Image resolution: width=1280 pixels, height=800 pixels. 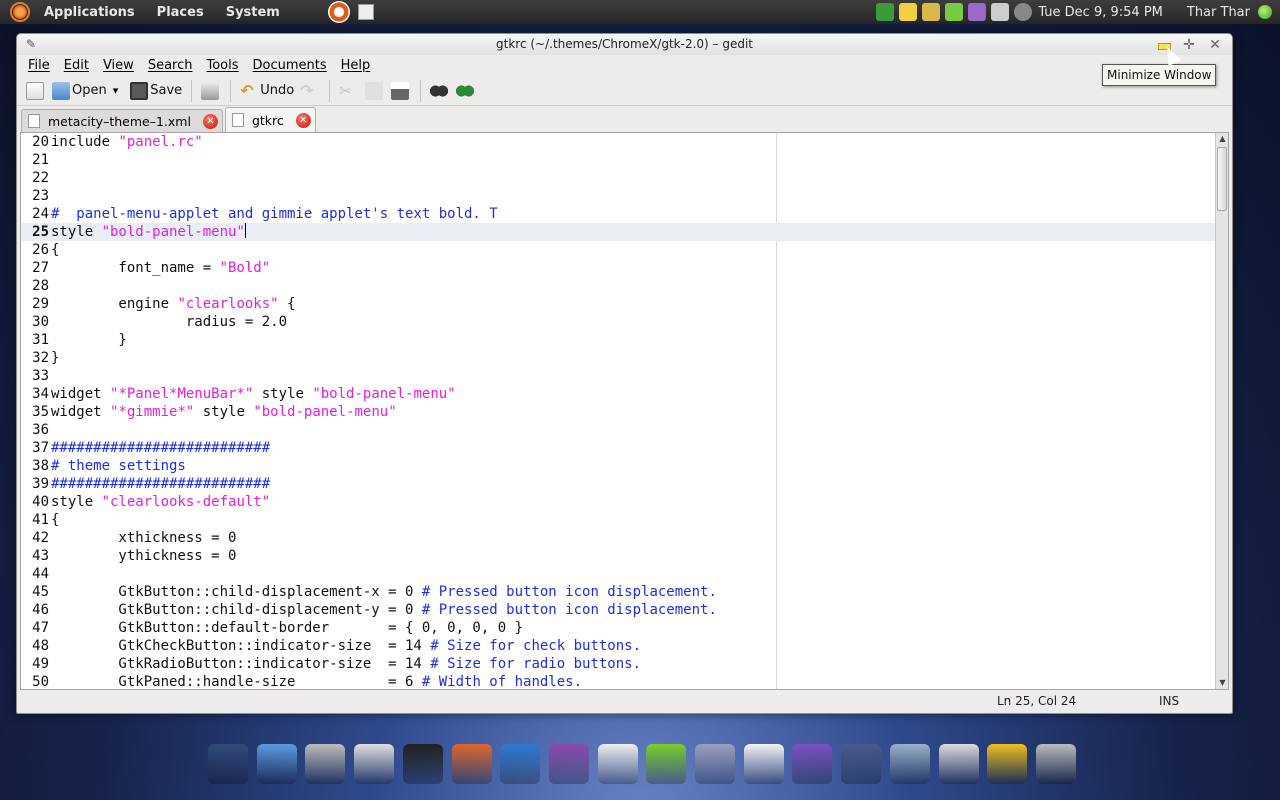 I want to click on redo-button: ↷, so click(x=310, y=91).